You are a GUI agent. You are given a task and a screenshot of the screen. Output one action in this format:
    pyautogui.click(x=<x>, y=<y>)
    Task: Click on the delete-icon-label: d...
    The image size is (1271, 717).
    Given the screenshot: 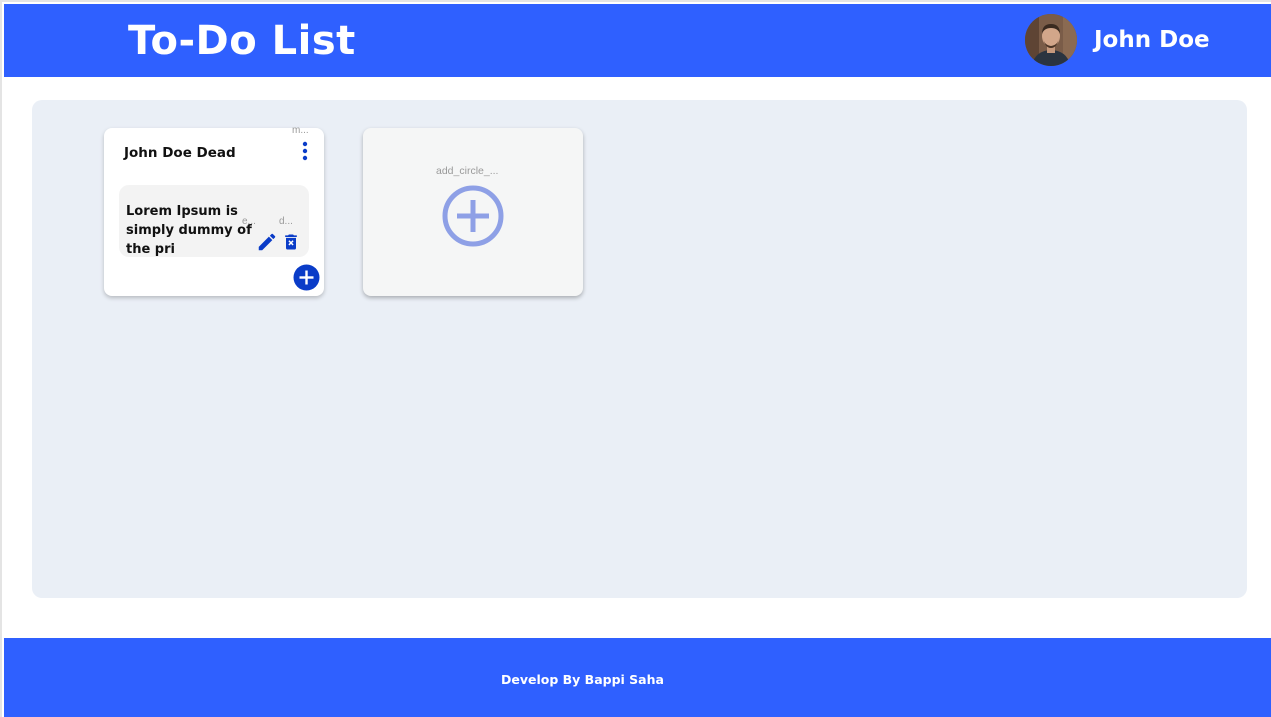 What is the action you would take?
    pyautogui.click(x=286, y=221)
    